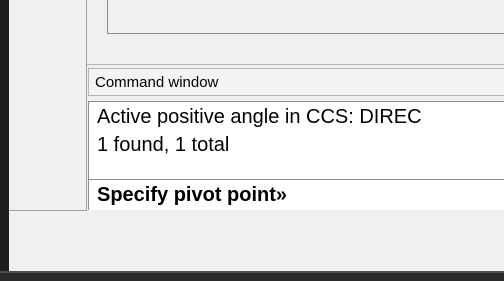 Image resolution: width=504 pixels, height=281 pixels. I want to click on command-output-line: Active positive angle in CCS: DIREC, so click(259, 117).